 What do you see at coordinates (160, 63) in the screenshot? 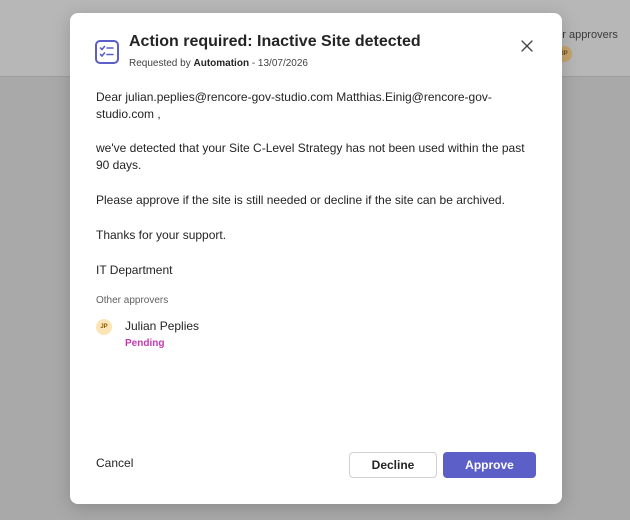
I see `requested-by-label: Requested by` at bounding box center [160, 63].